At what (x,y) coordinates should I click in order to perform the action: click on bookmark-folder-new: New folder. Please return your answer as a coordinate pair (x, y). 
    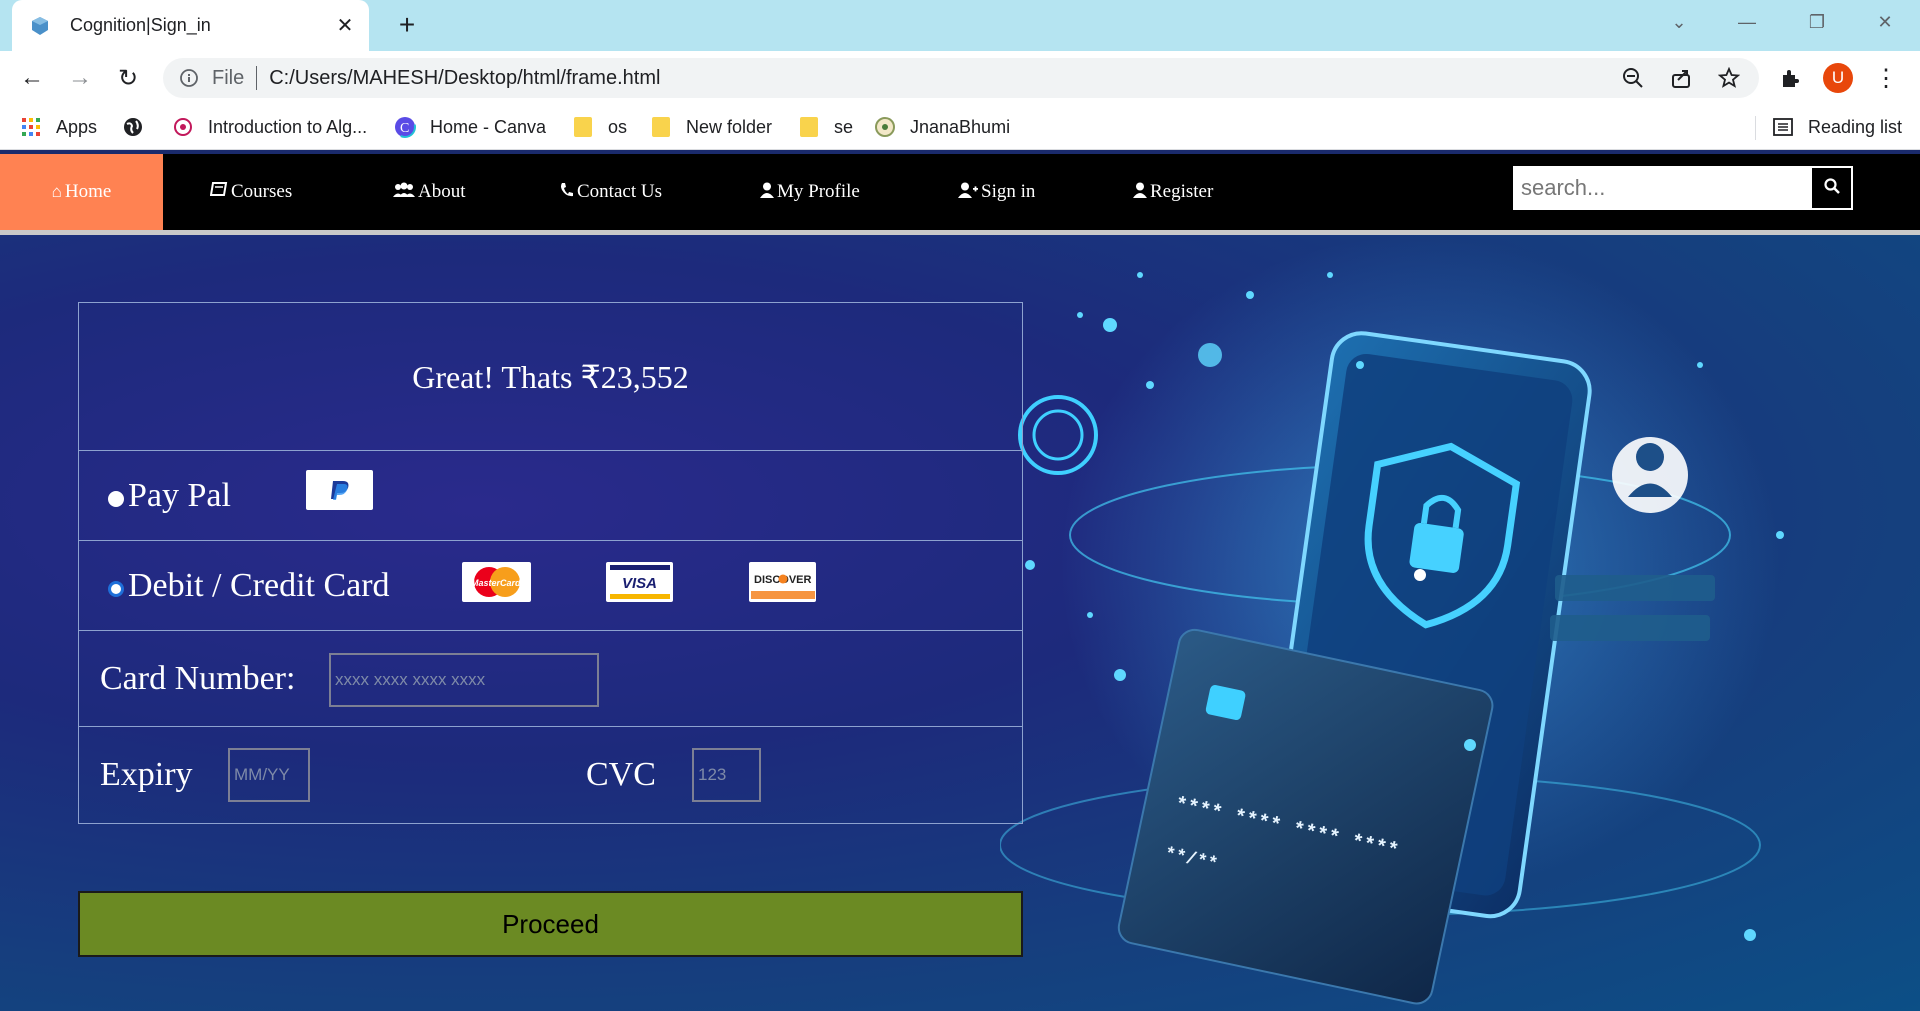
    Looking at the image, I should click on (711, 127).